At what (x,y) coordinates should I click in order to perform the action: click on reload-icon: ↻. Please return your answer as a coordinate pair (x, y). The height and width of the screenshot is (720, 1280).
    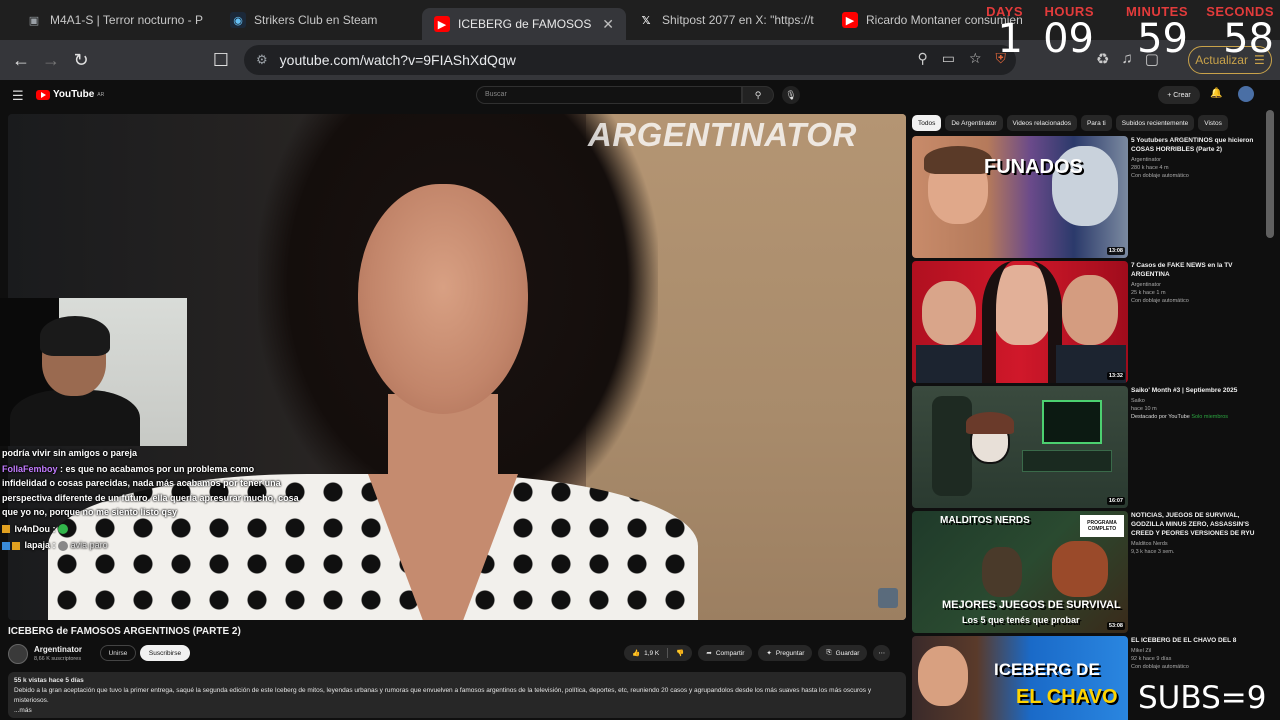
    Looking at the image, I should click on (81, 60).